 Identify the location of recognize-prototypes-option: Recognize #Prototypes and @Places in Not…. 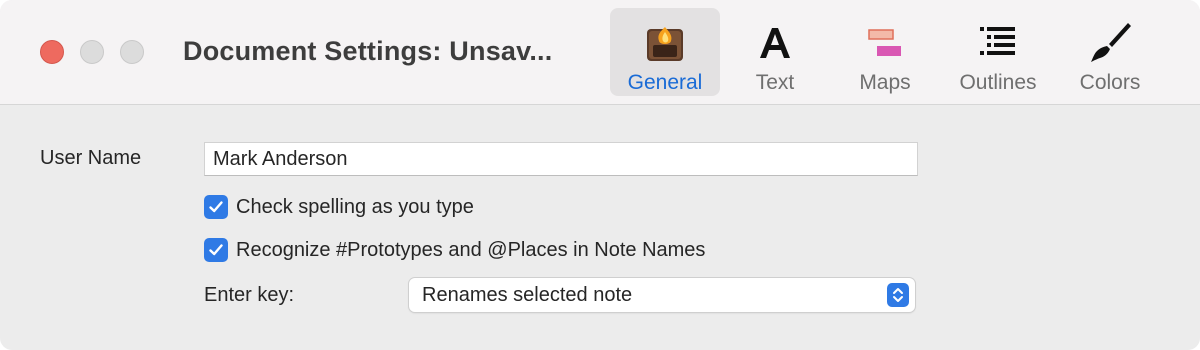
(454, 250).